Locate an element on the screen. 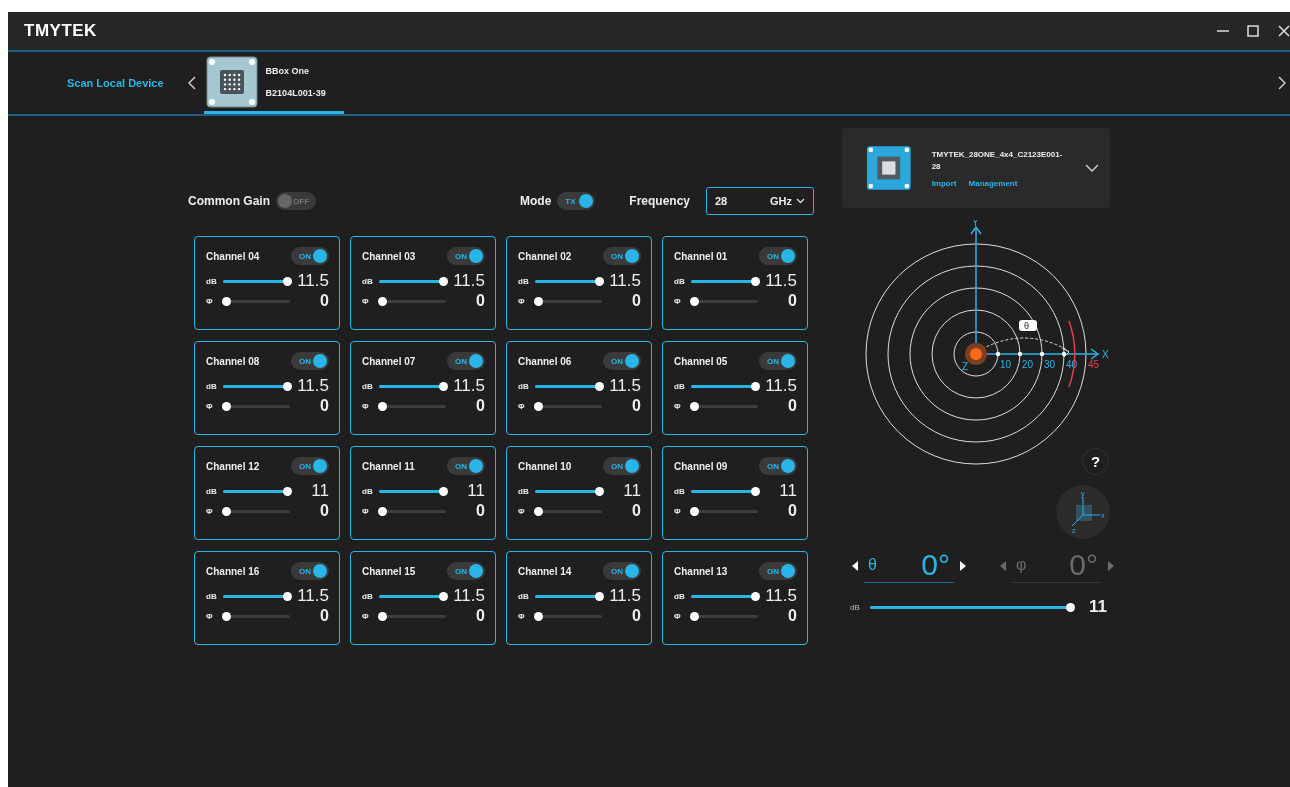 The width and height of the screenshot is (1290, 787). channel-name: Channel 03 is located at coordinates (389, 256).